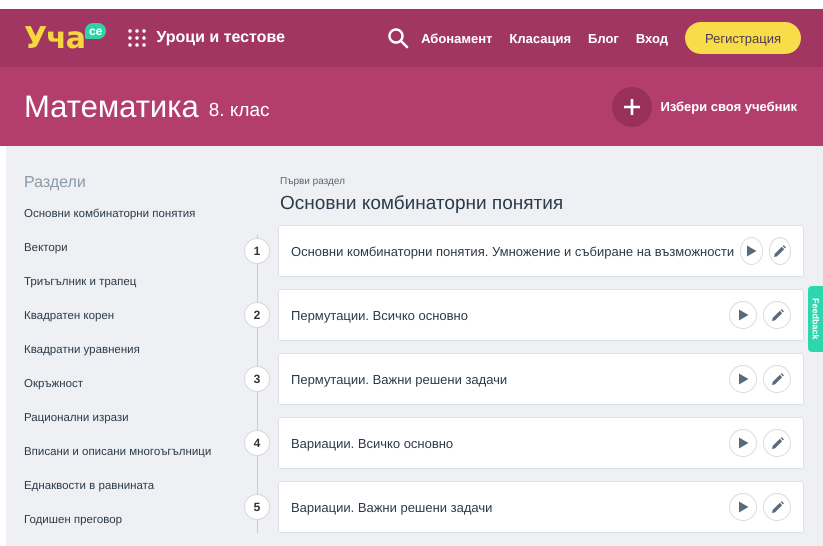 This screenshot has height=546, width=823. Describe the element at coordinates (541, 315) in the screenshot. I see `lesson-card: Пермутации. Всичко основно` at that location.